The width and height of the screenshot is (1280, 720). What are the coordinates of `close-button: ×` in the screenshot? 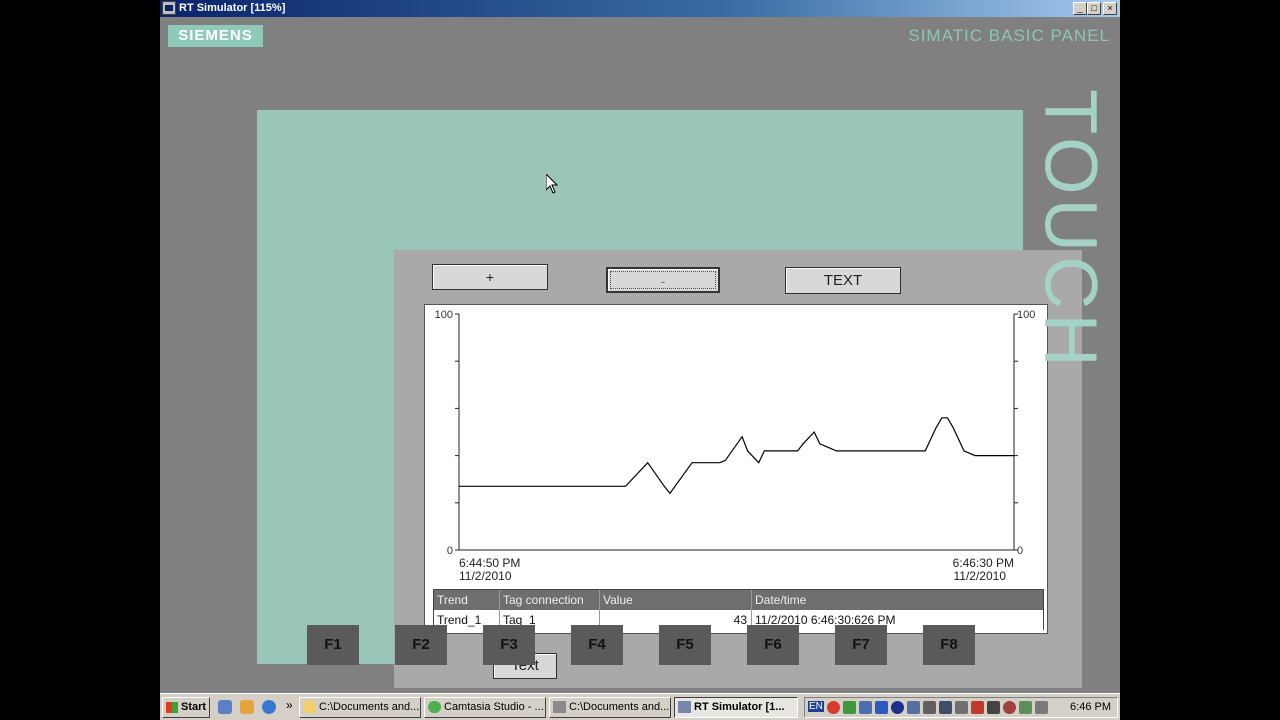 It's located at (1110, 8).